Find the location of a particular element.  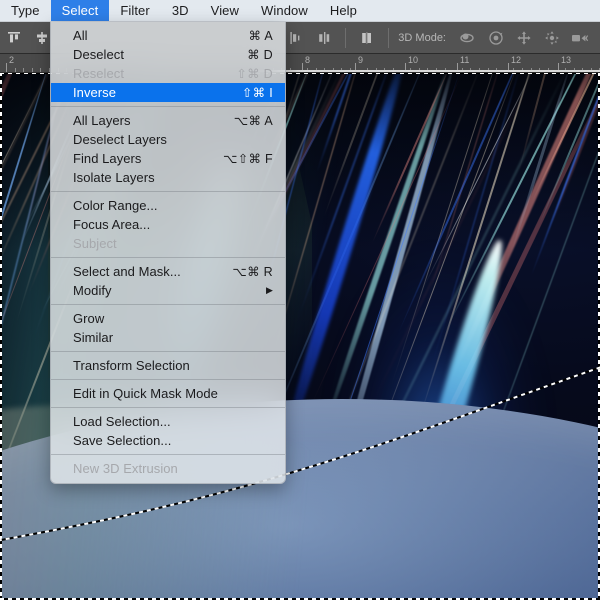

ruler-number: 2 is located at coordinates (12, 60).